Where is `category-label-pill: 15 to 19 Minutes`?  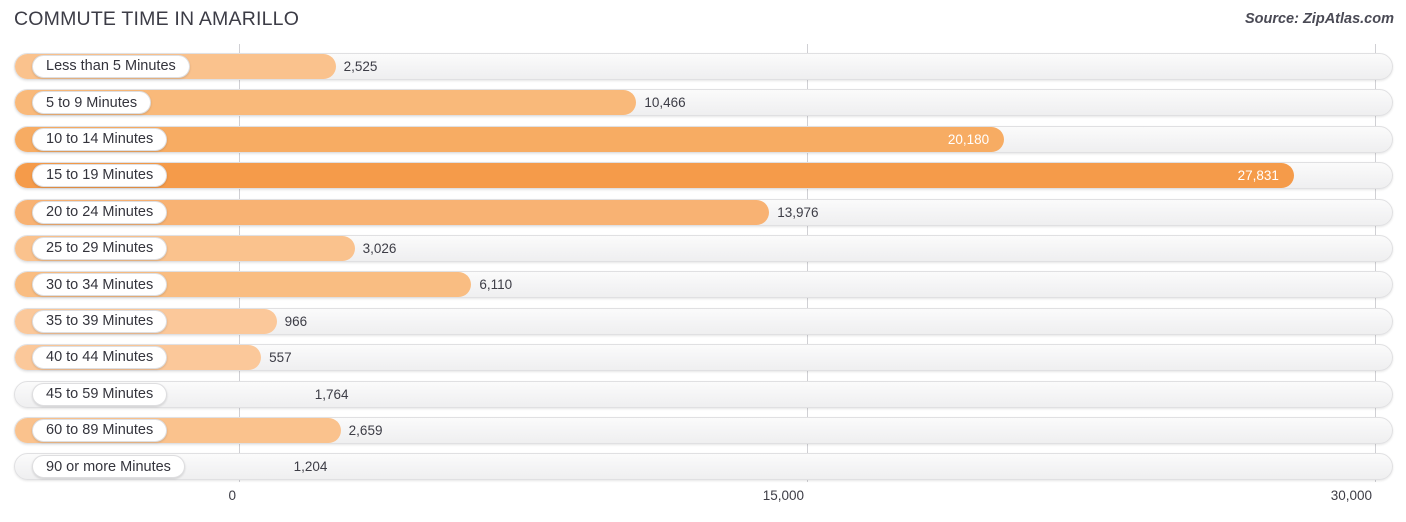
category-label-pill: 15 to 19 Minutes is located at coordinates (100, 176).